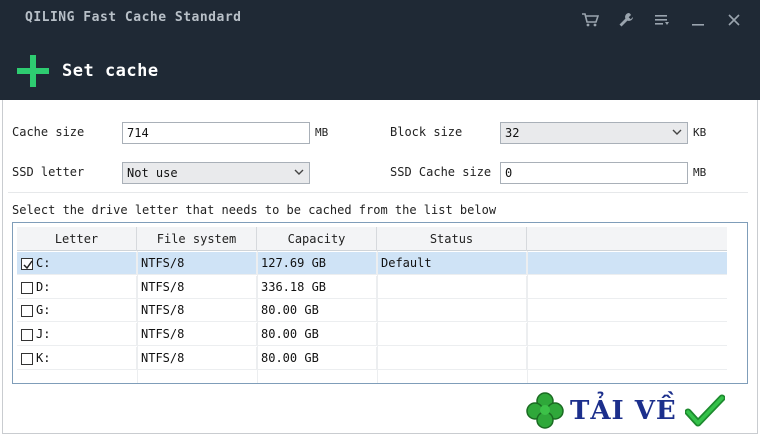 Image resolution: width=760 pixels, height=436 pixels. I want to click on cache-size-unit: MB, so click(322, 132).